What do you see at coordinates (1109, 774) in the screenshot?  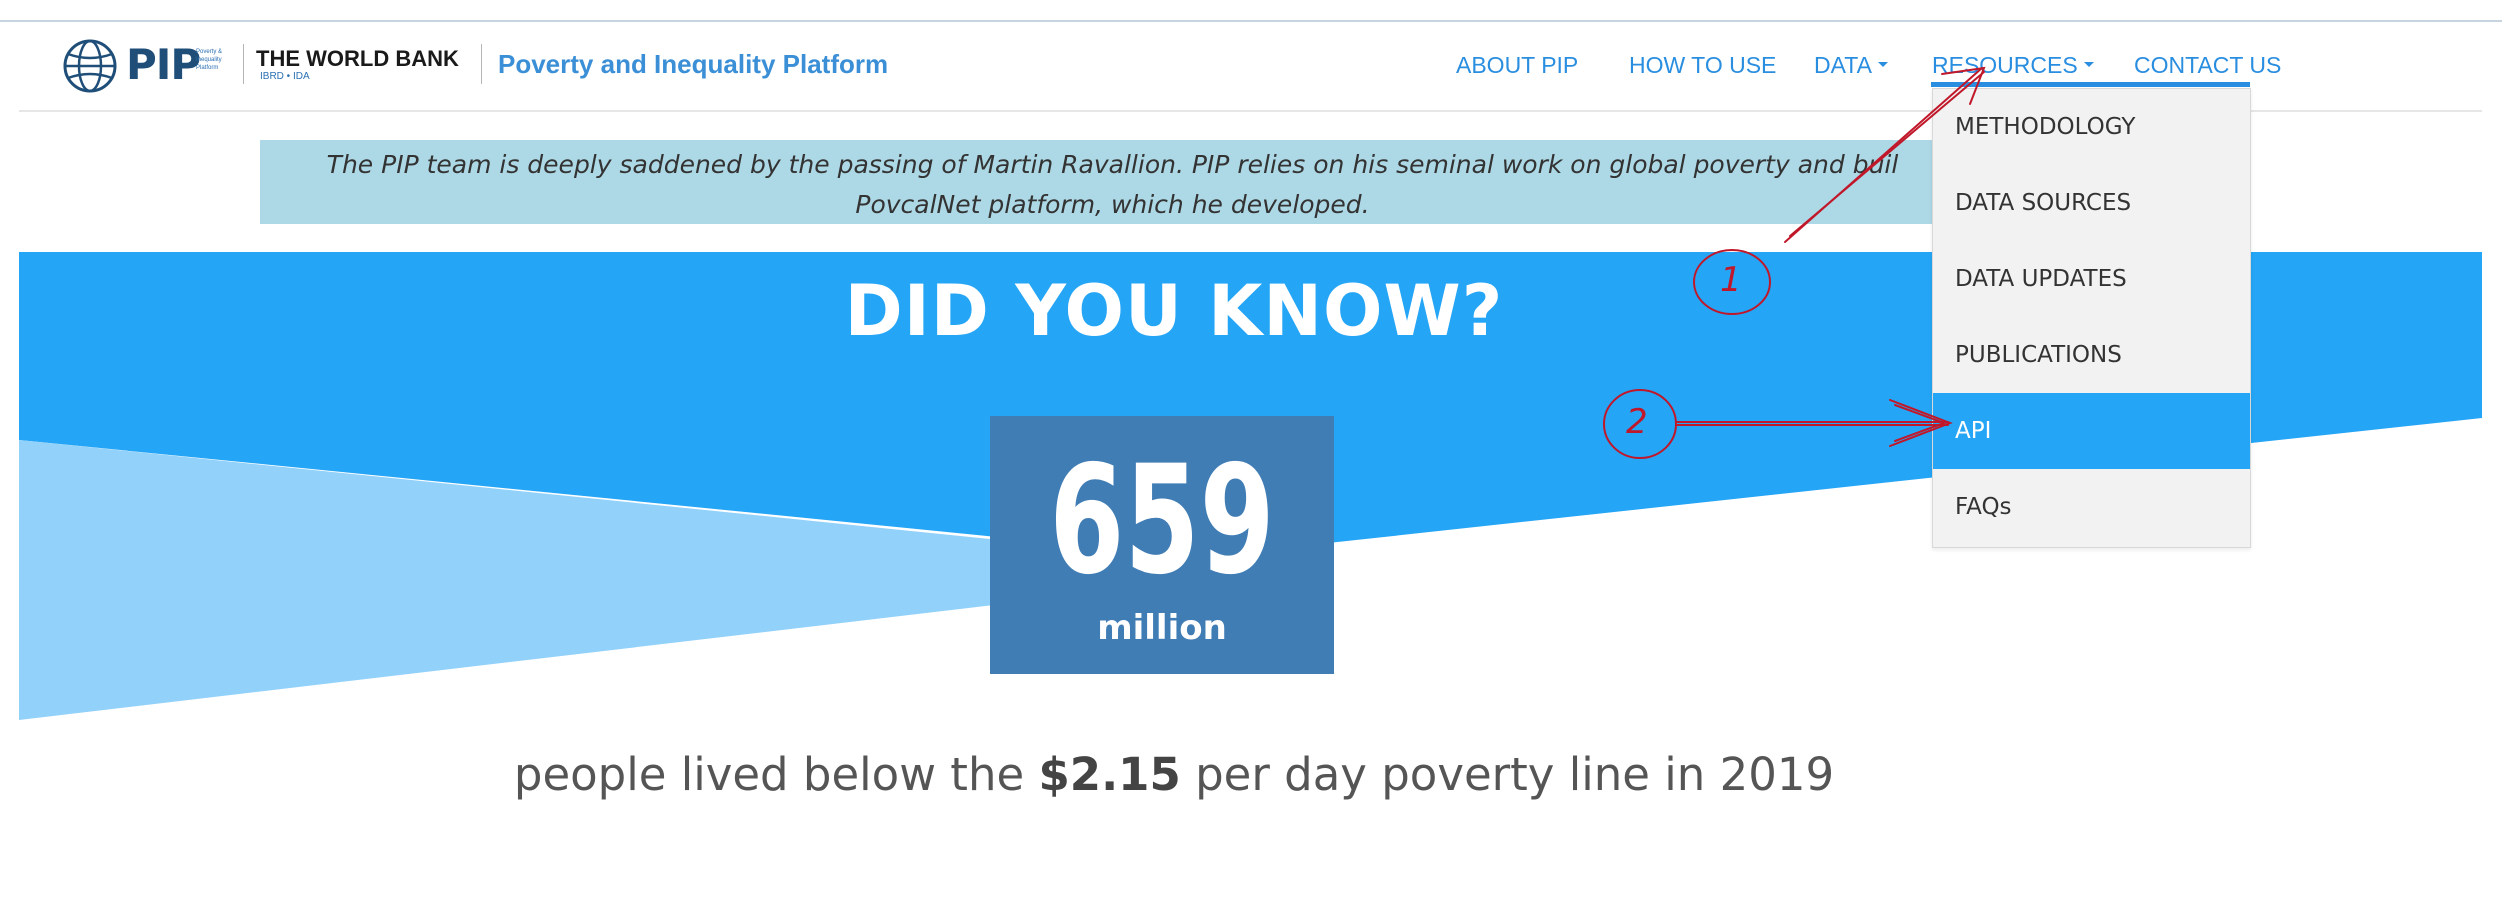 I see `caption-poverty-line: $2.15` at bounding box center [1109, 774].